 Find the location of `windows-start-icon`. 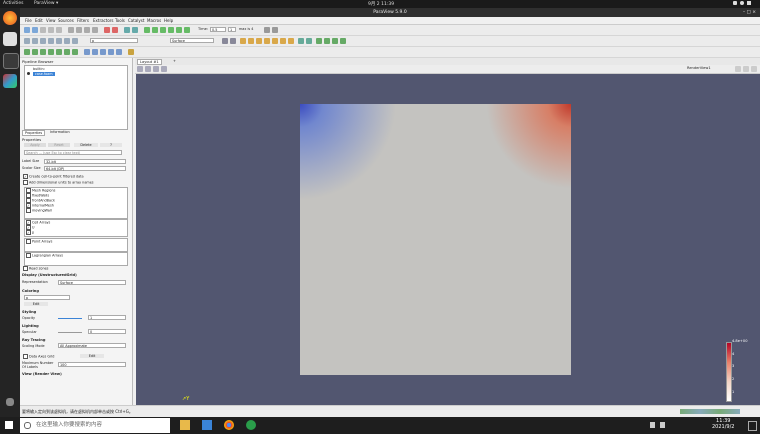

windows-start-icon is located at coordinates (9, 425).